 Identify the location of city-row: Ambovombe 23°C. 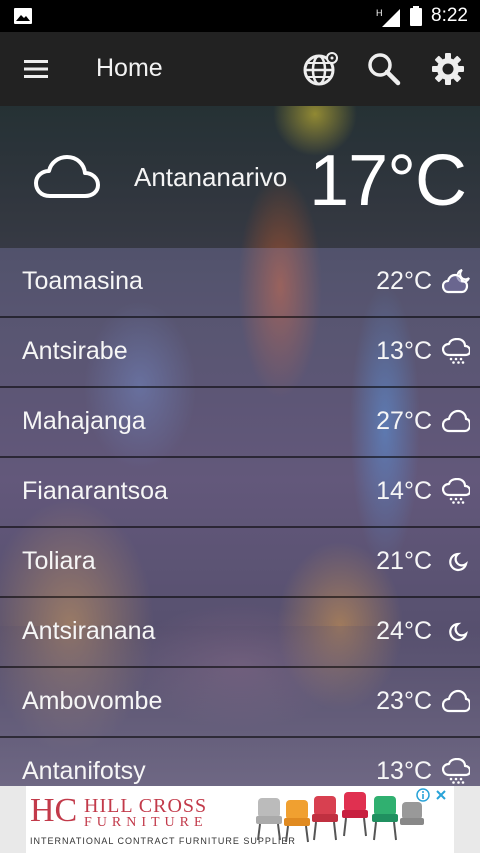
(240, 703).